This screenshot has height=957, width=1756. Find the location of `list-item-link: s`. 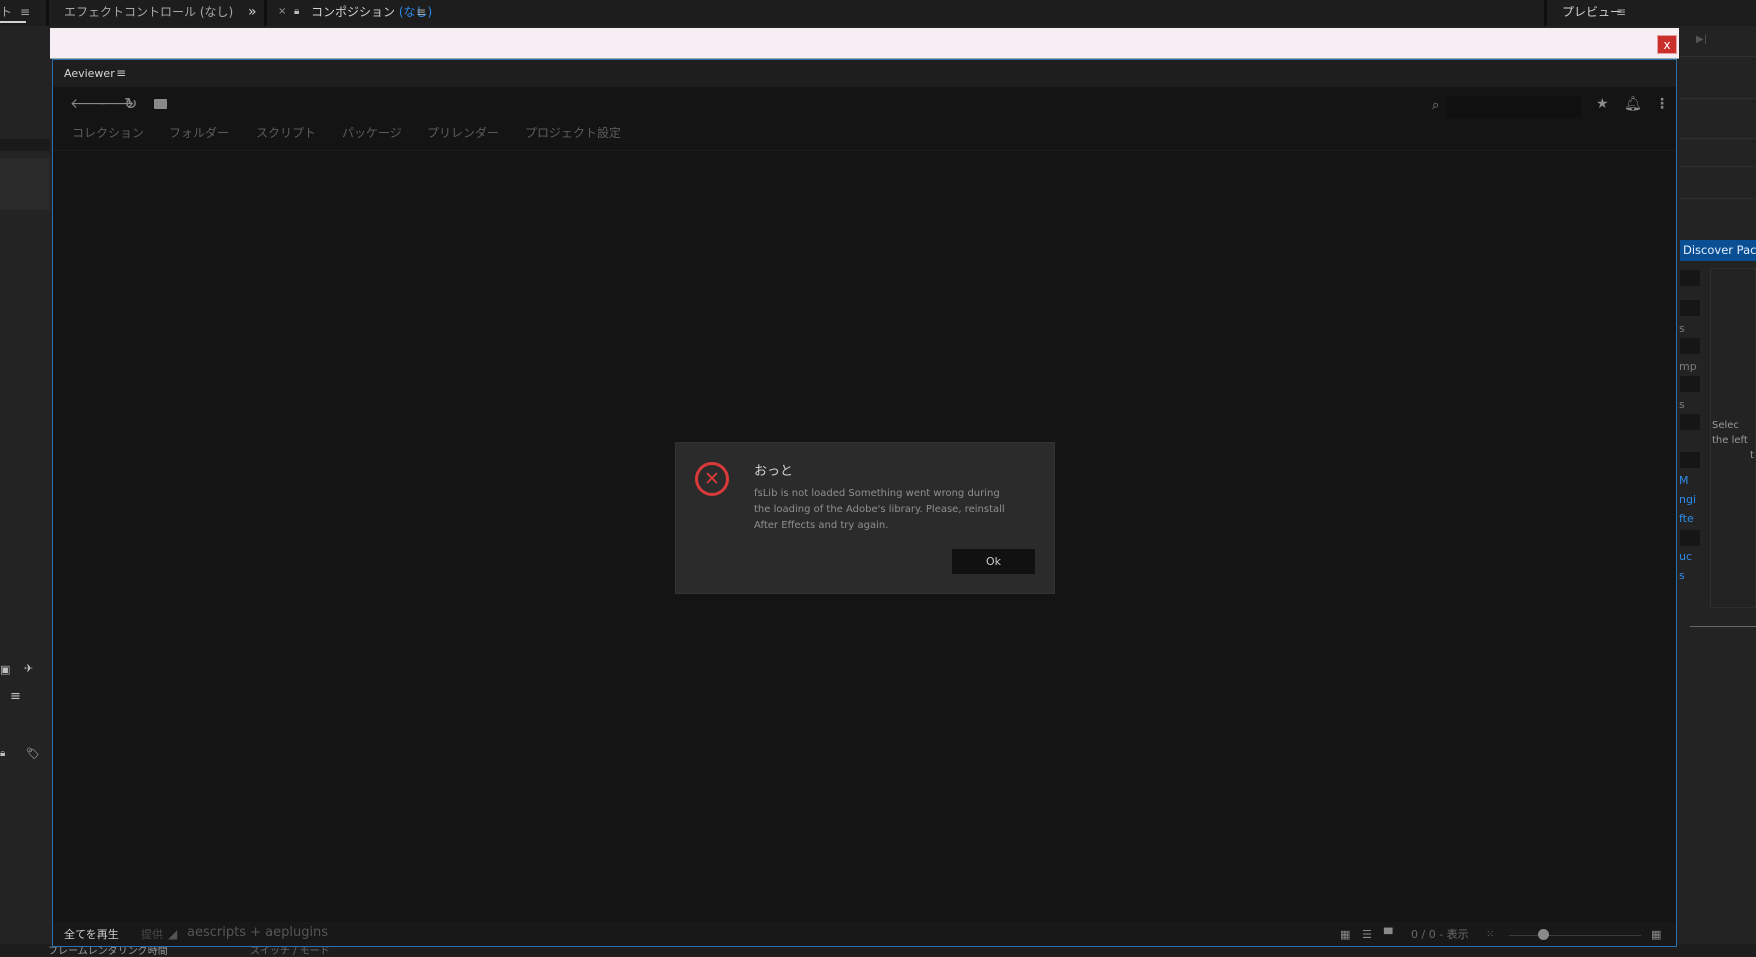

list-item-link: s is located at coordinates (1682, 575).